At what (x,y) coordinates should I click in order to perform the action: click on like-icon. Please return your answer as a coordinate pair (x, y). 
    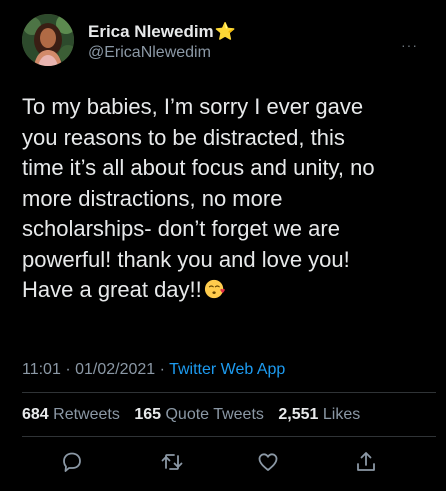
    Looking at the image, I should click on (268, 462).